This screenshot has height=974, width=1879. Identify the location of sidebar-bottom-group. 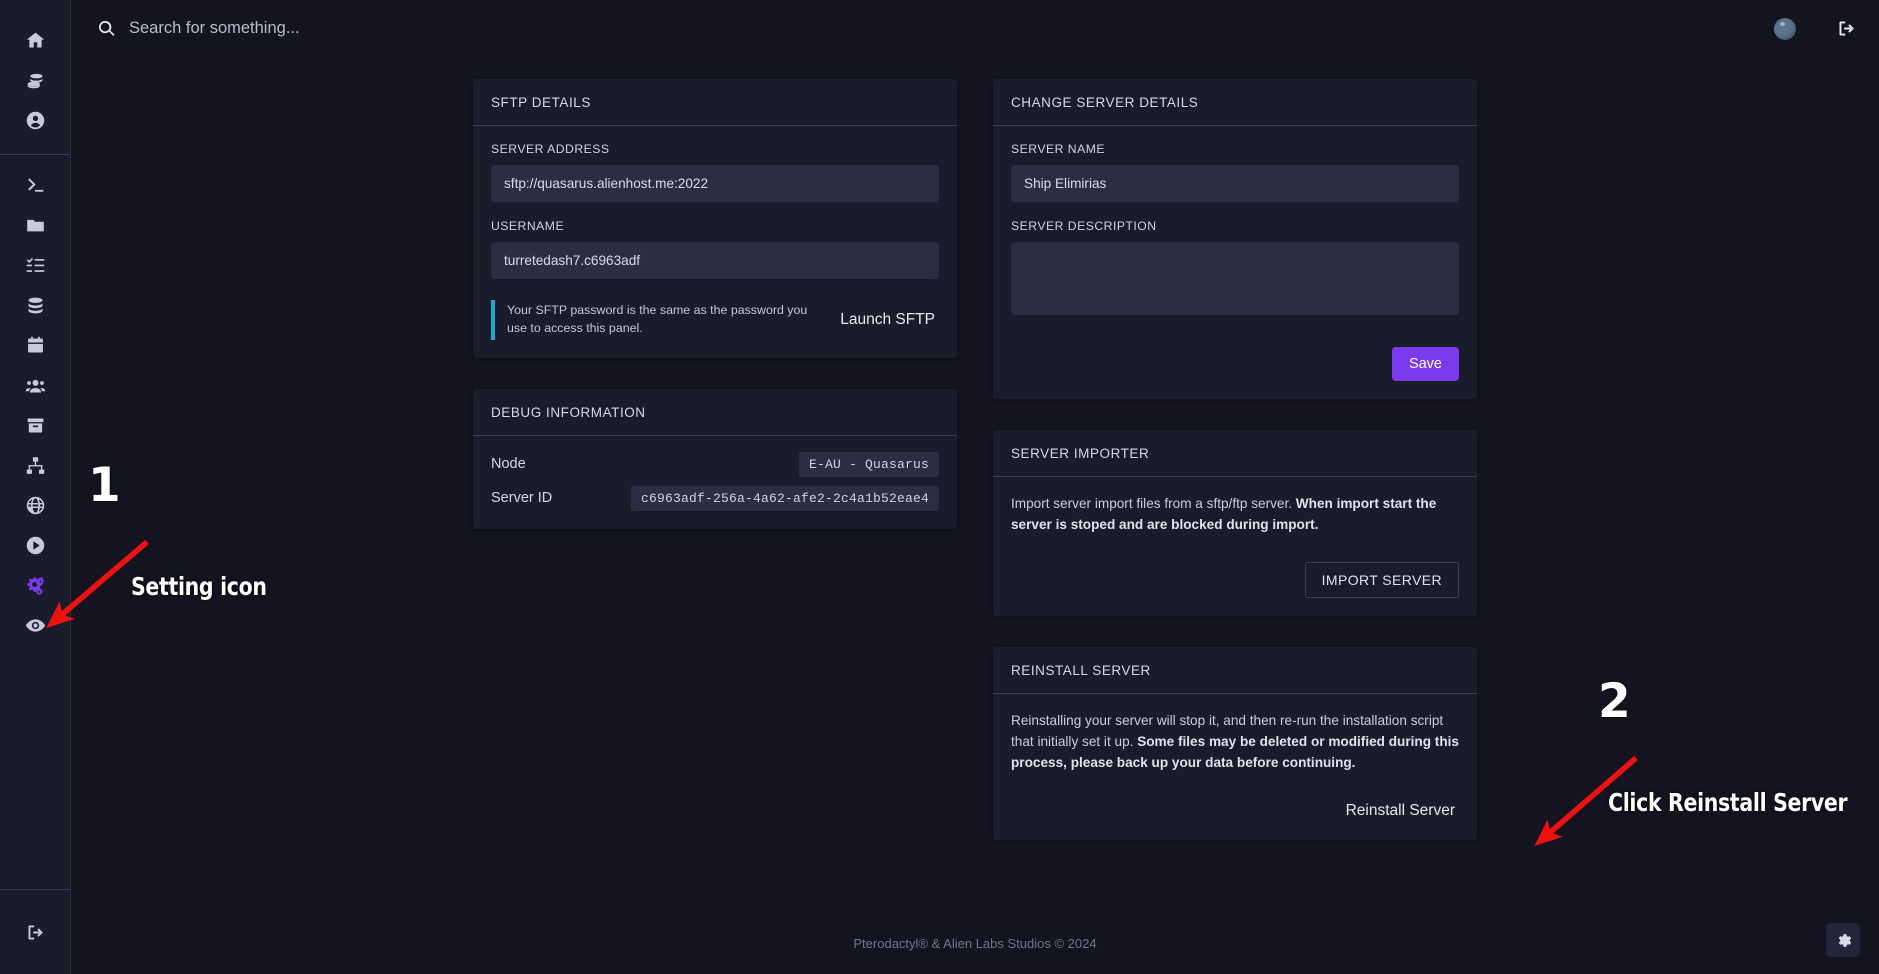
(35, 931).